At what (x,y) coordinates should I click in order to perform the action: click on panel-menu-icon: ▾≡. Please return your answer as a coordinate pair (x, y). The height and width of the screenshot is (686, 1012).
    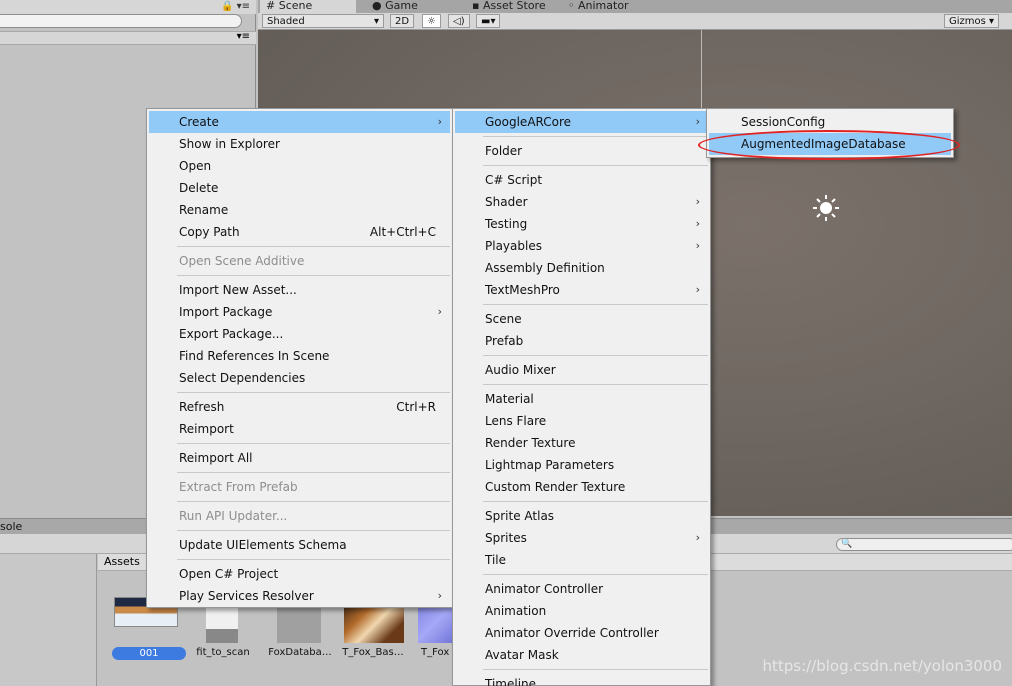
    Looking at the image, I should click on (243, 36).